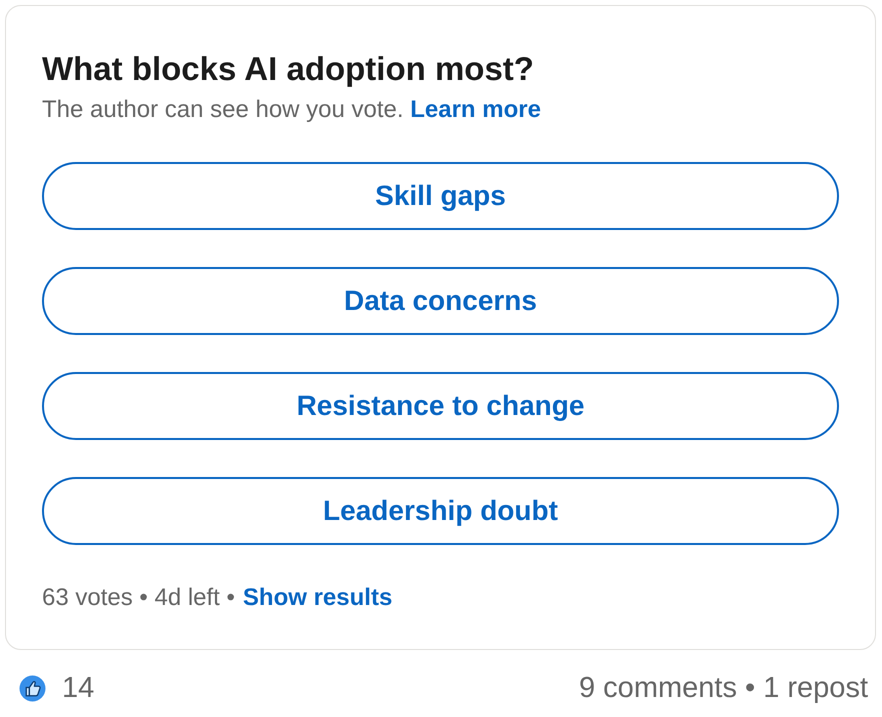 The height and width of the screenshot is (717, 882). What do you see at coordinates (288, 69) in the screenshot?
I see `poll-question: What blocks AI adoption most?` at bounding box center [288, 69].